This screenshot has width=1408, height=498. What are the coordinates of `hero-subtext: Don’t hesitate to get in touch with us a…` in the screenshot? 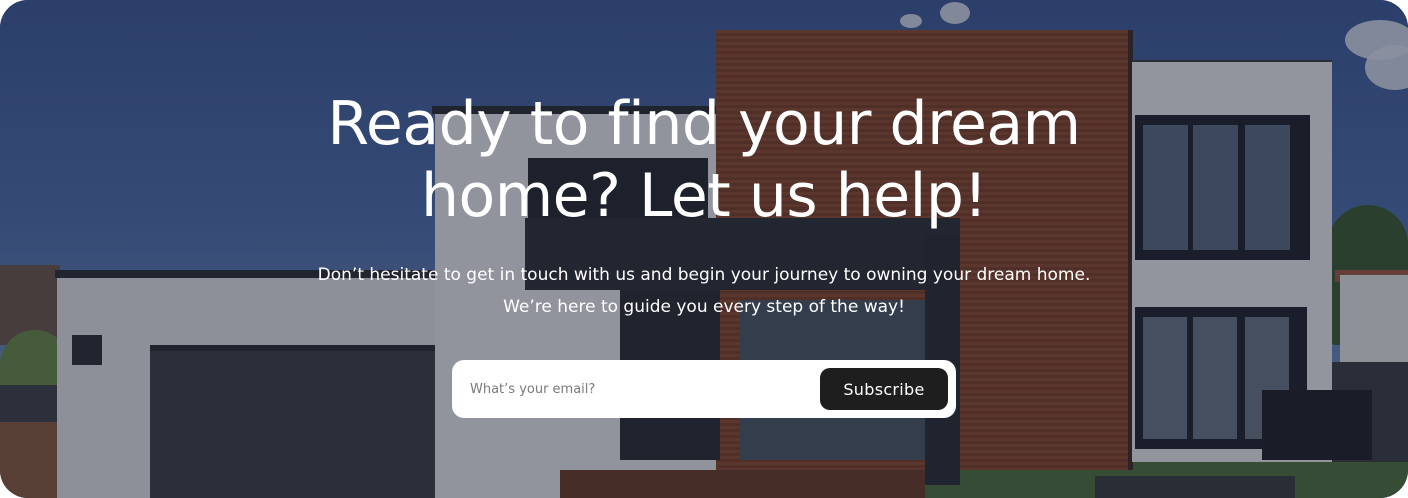 It's located at (704, 291).